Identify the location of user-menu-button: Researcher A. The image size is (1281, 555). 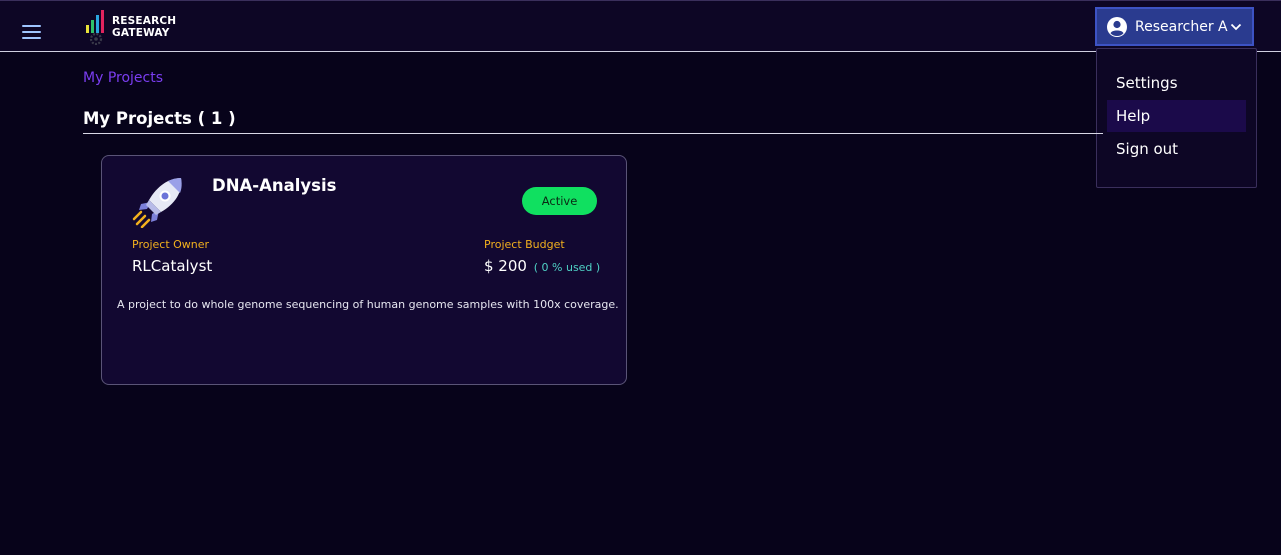
(1174, 26).